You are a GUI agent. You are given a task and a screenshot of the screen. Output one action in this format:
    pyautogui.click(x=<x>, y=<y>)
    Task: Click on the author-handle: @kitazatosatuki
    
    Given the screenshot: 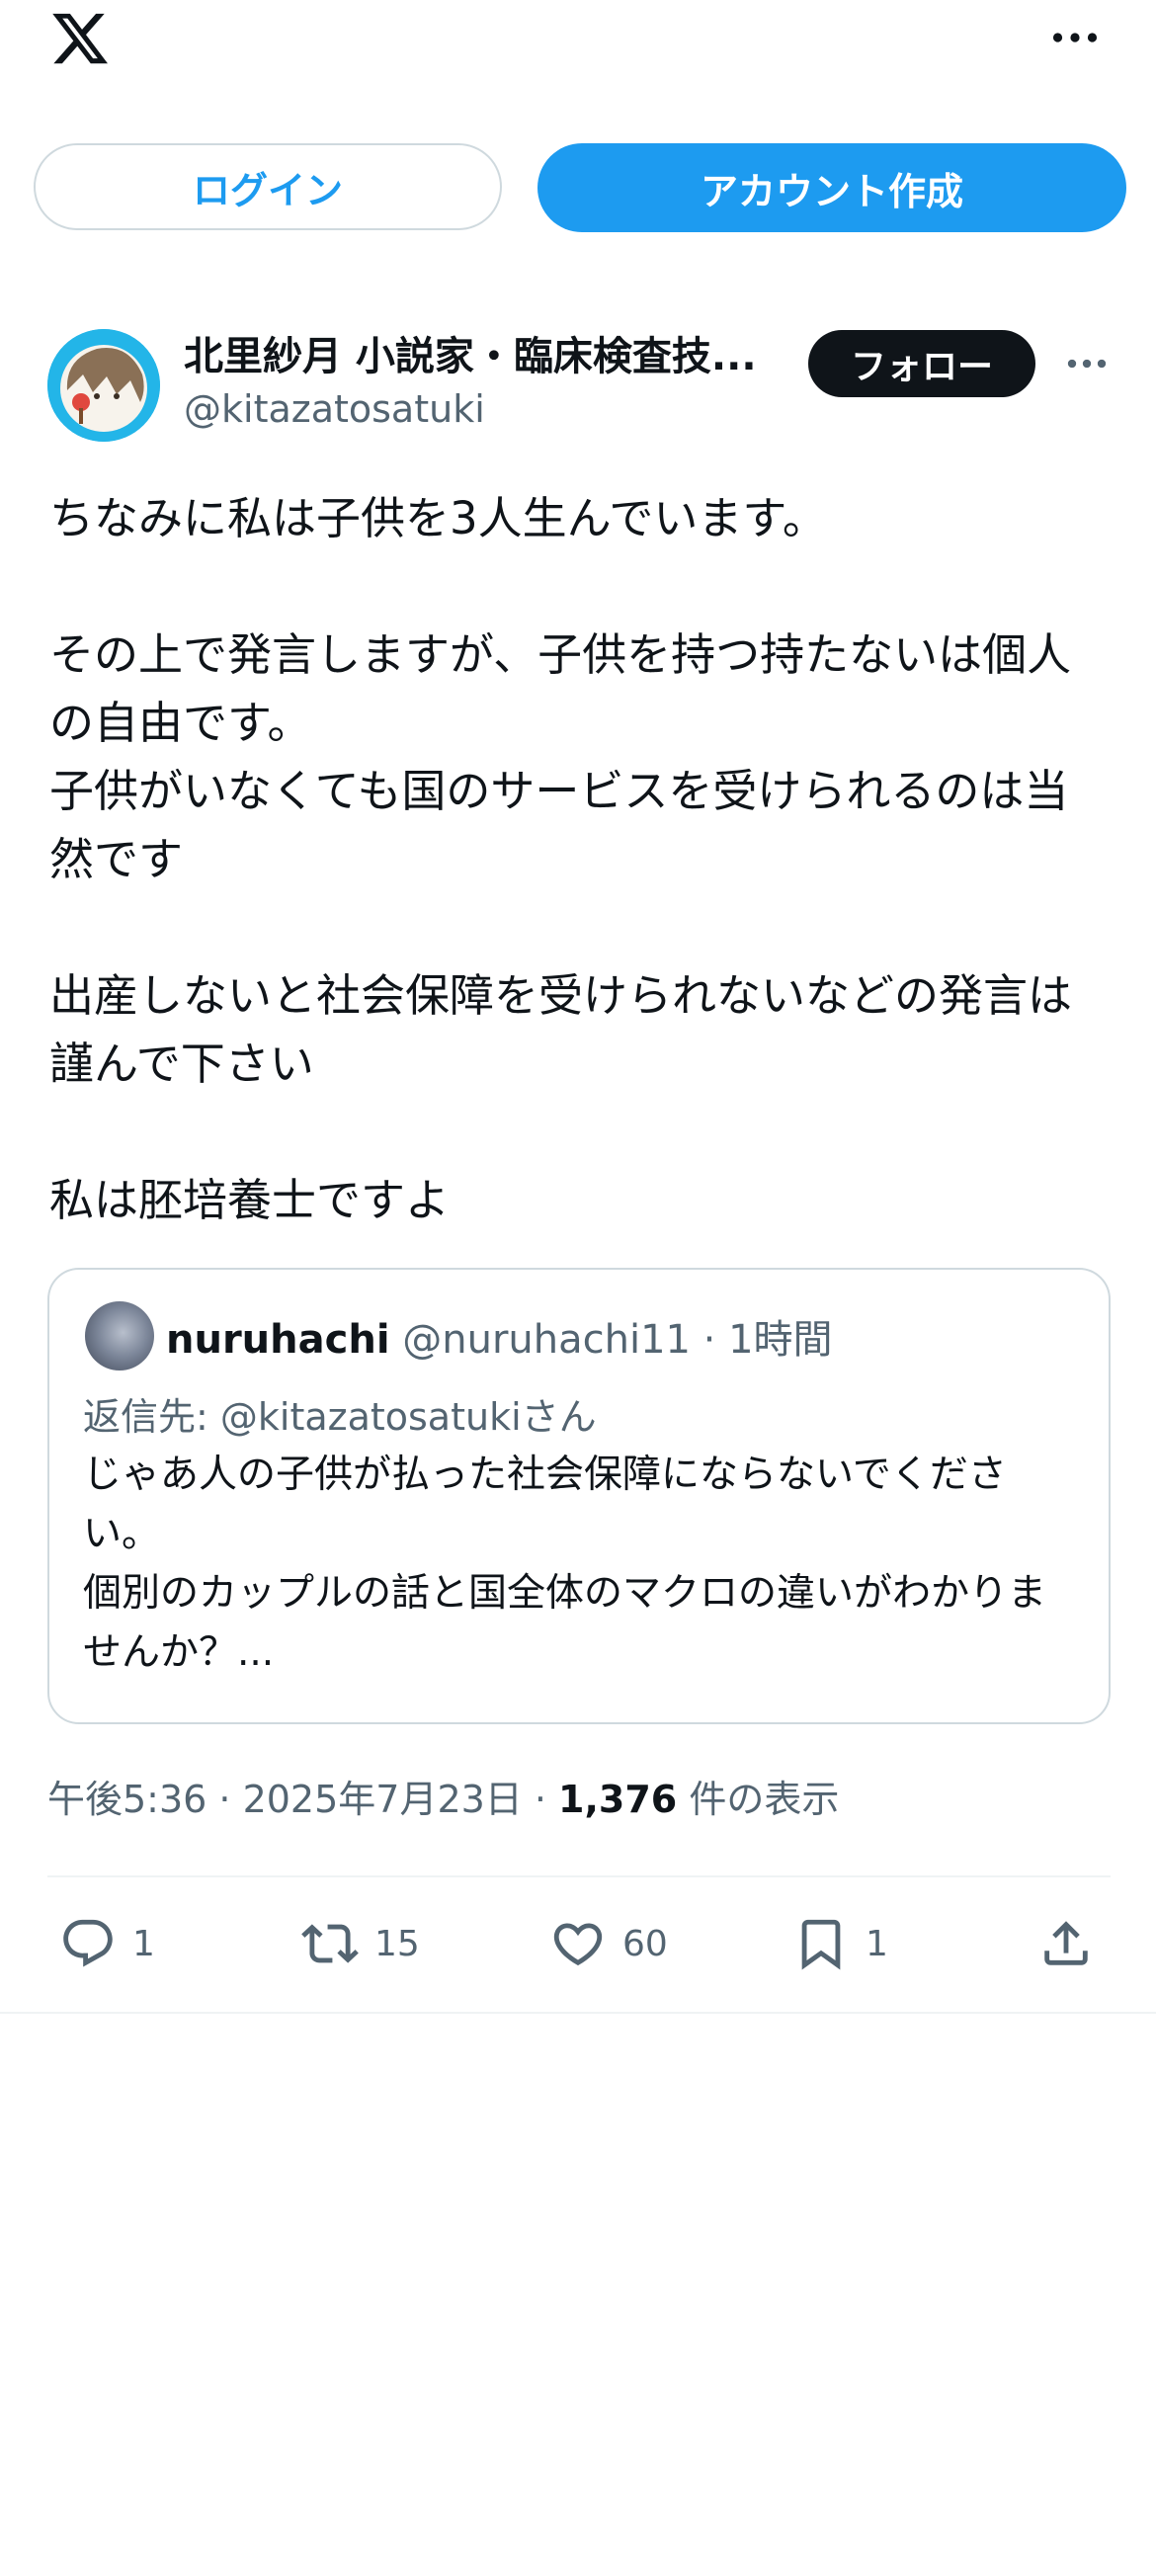 What is the action you would take?
    pyautogui.click(x=334, y=409)
    